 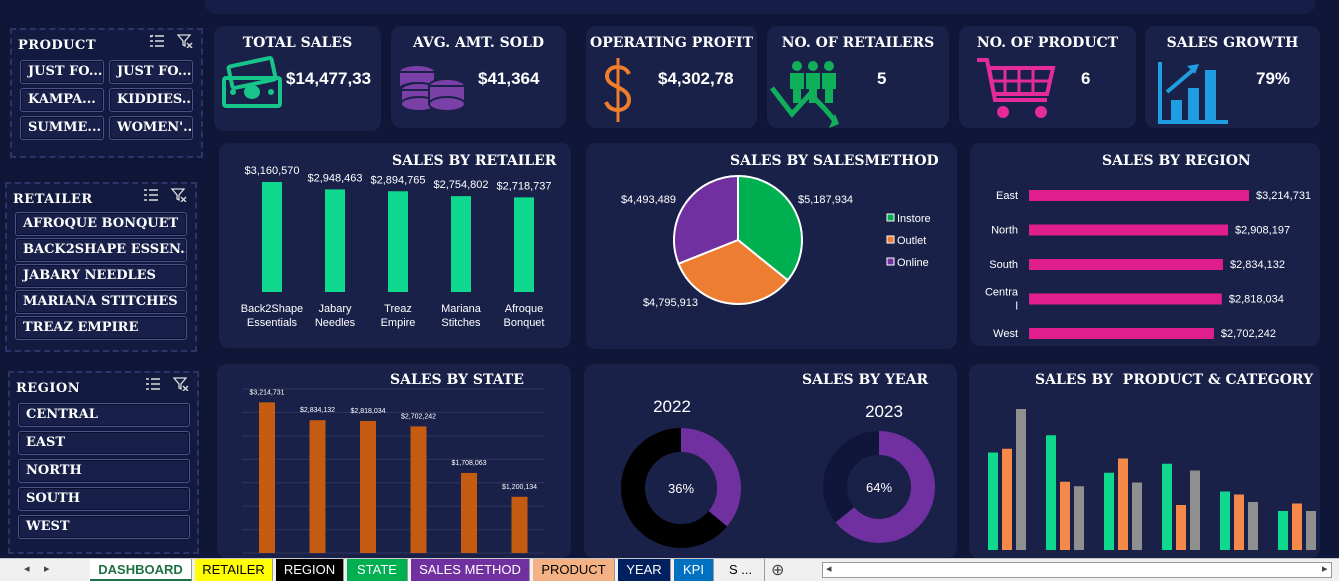 I want to click on slicer-item: CENTRAL, so click(x=104, y=415).